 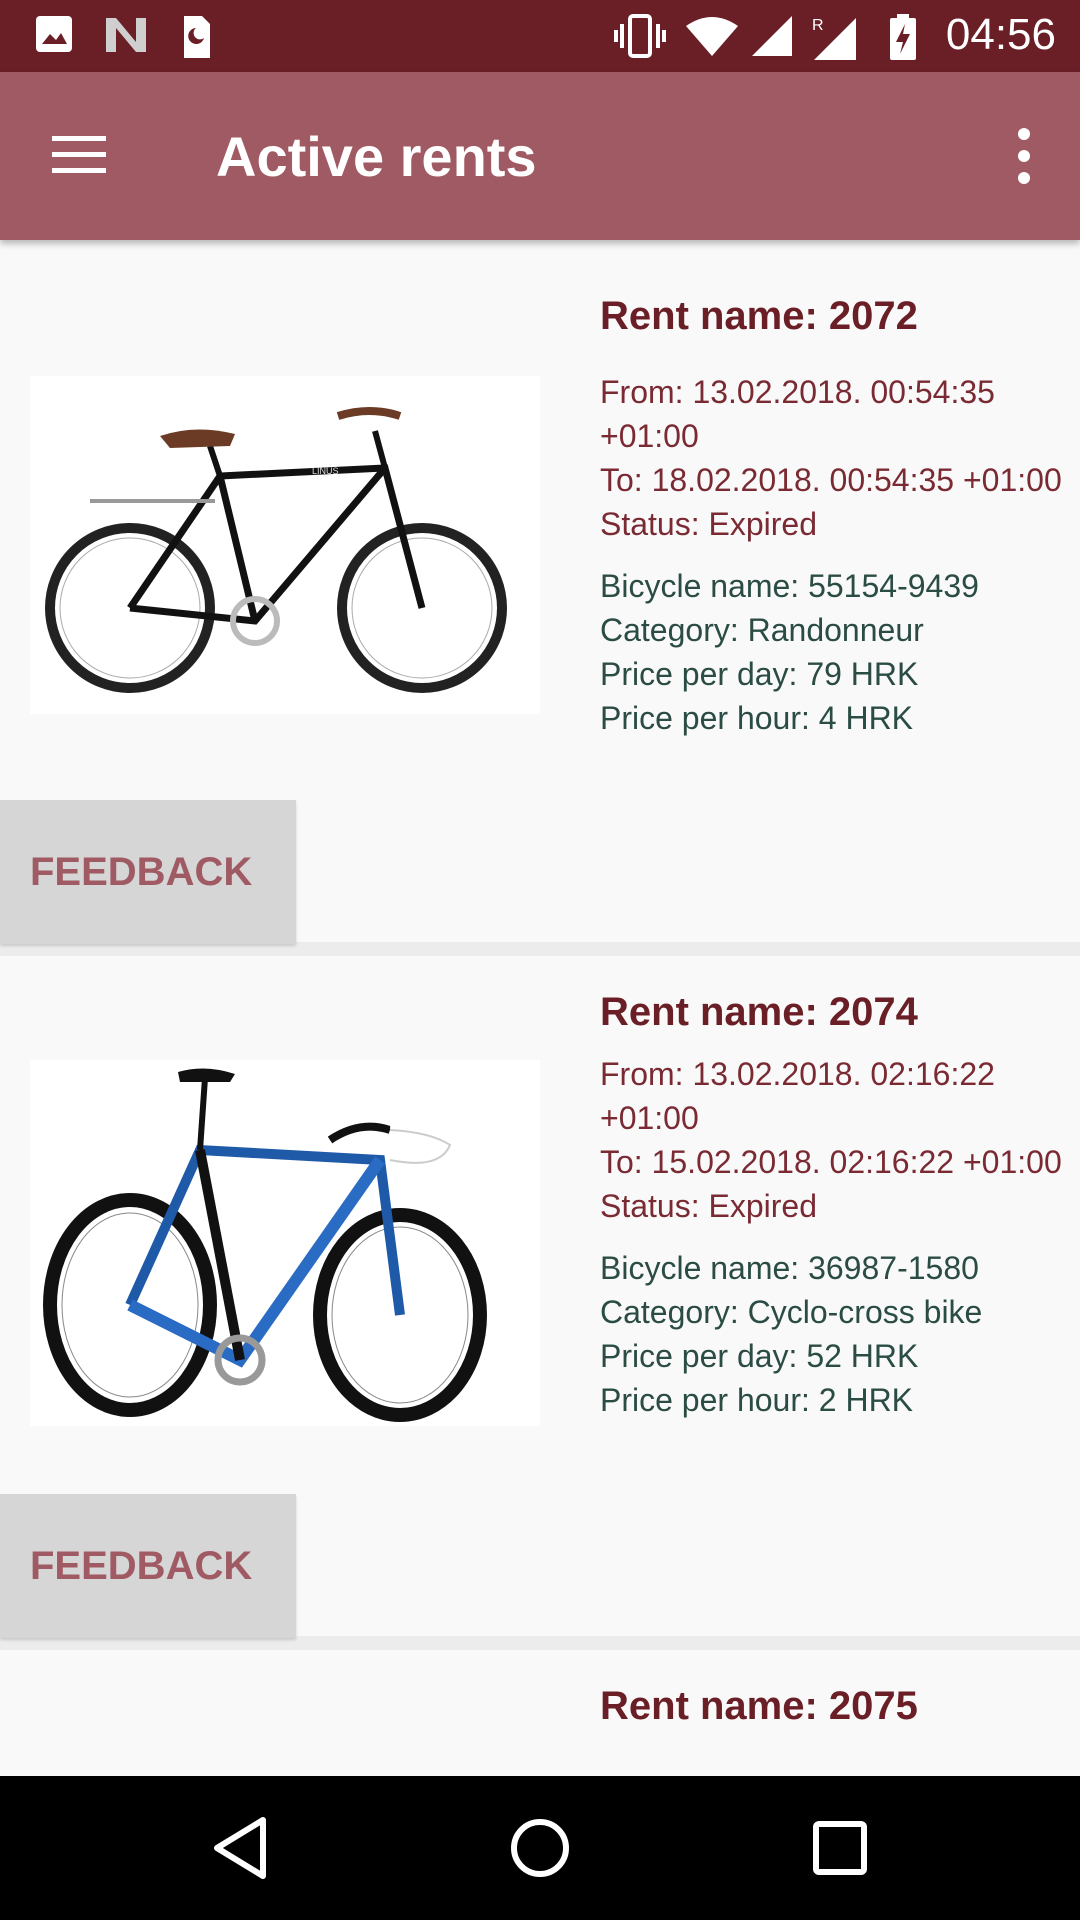 I want to click on bicycle-picture: LINUS, so click(x=276, y=550).